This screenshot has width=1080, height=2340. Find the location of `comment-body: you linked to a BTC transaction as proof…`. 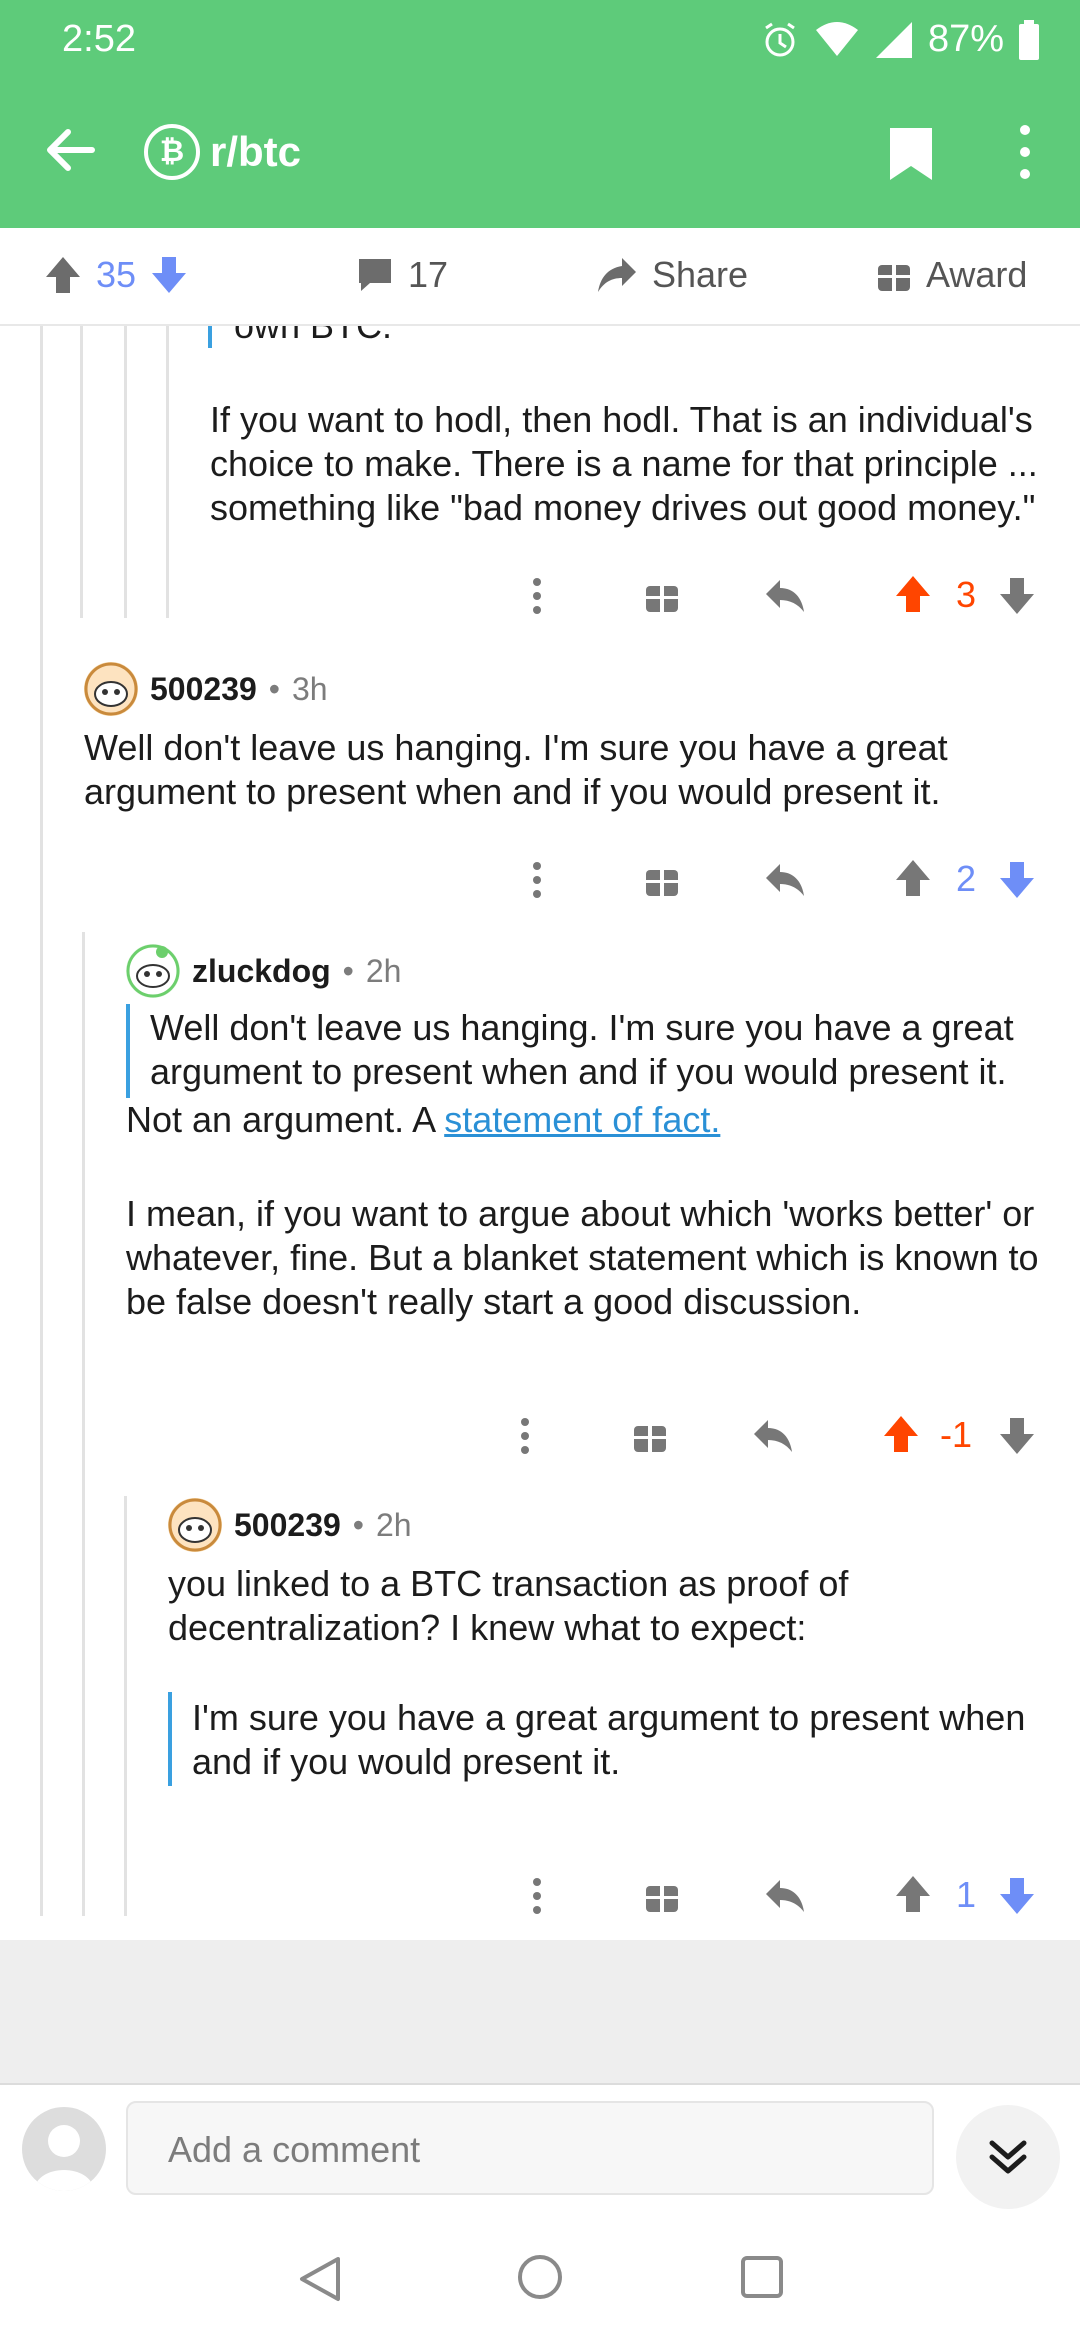

comment-body: you linked to a BTC transaction as proof… is located at coordinates (508, 1605).